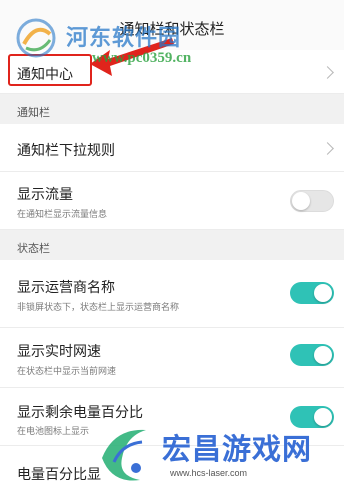  I want to click on section-notification-bar: 通知栏, so click(172, 109).